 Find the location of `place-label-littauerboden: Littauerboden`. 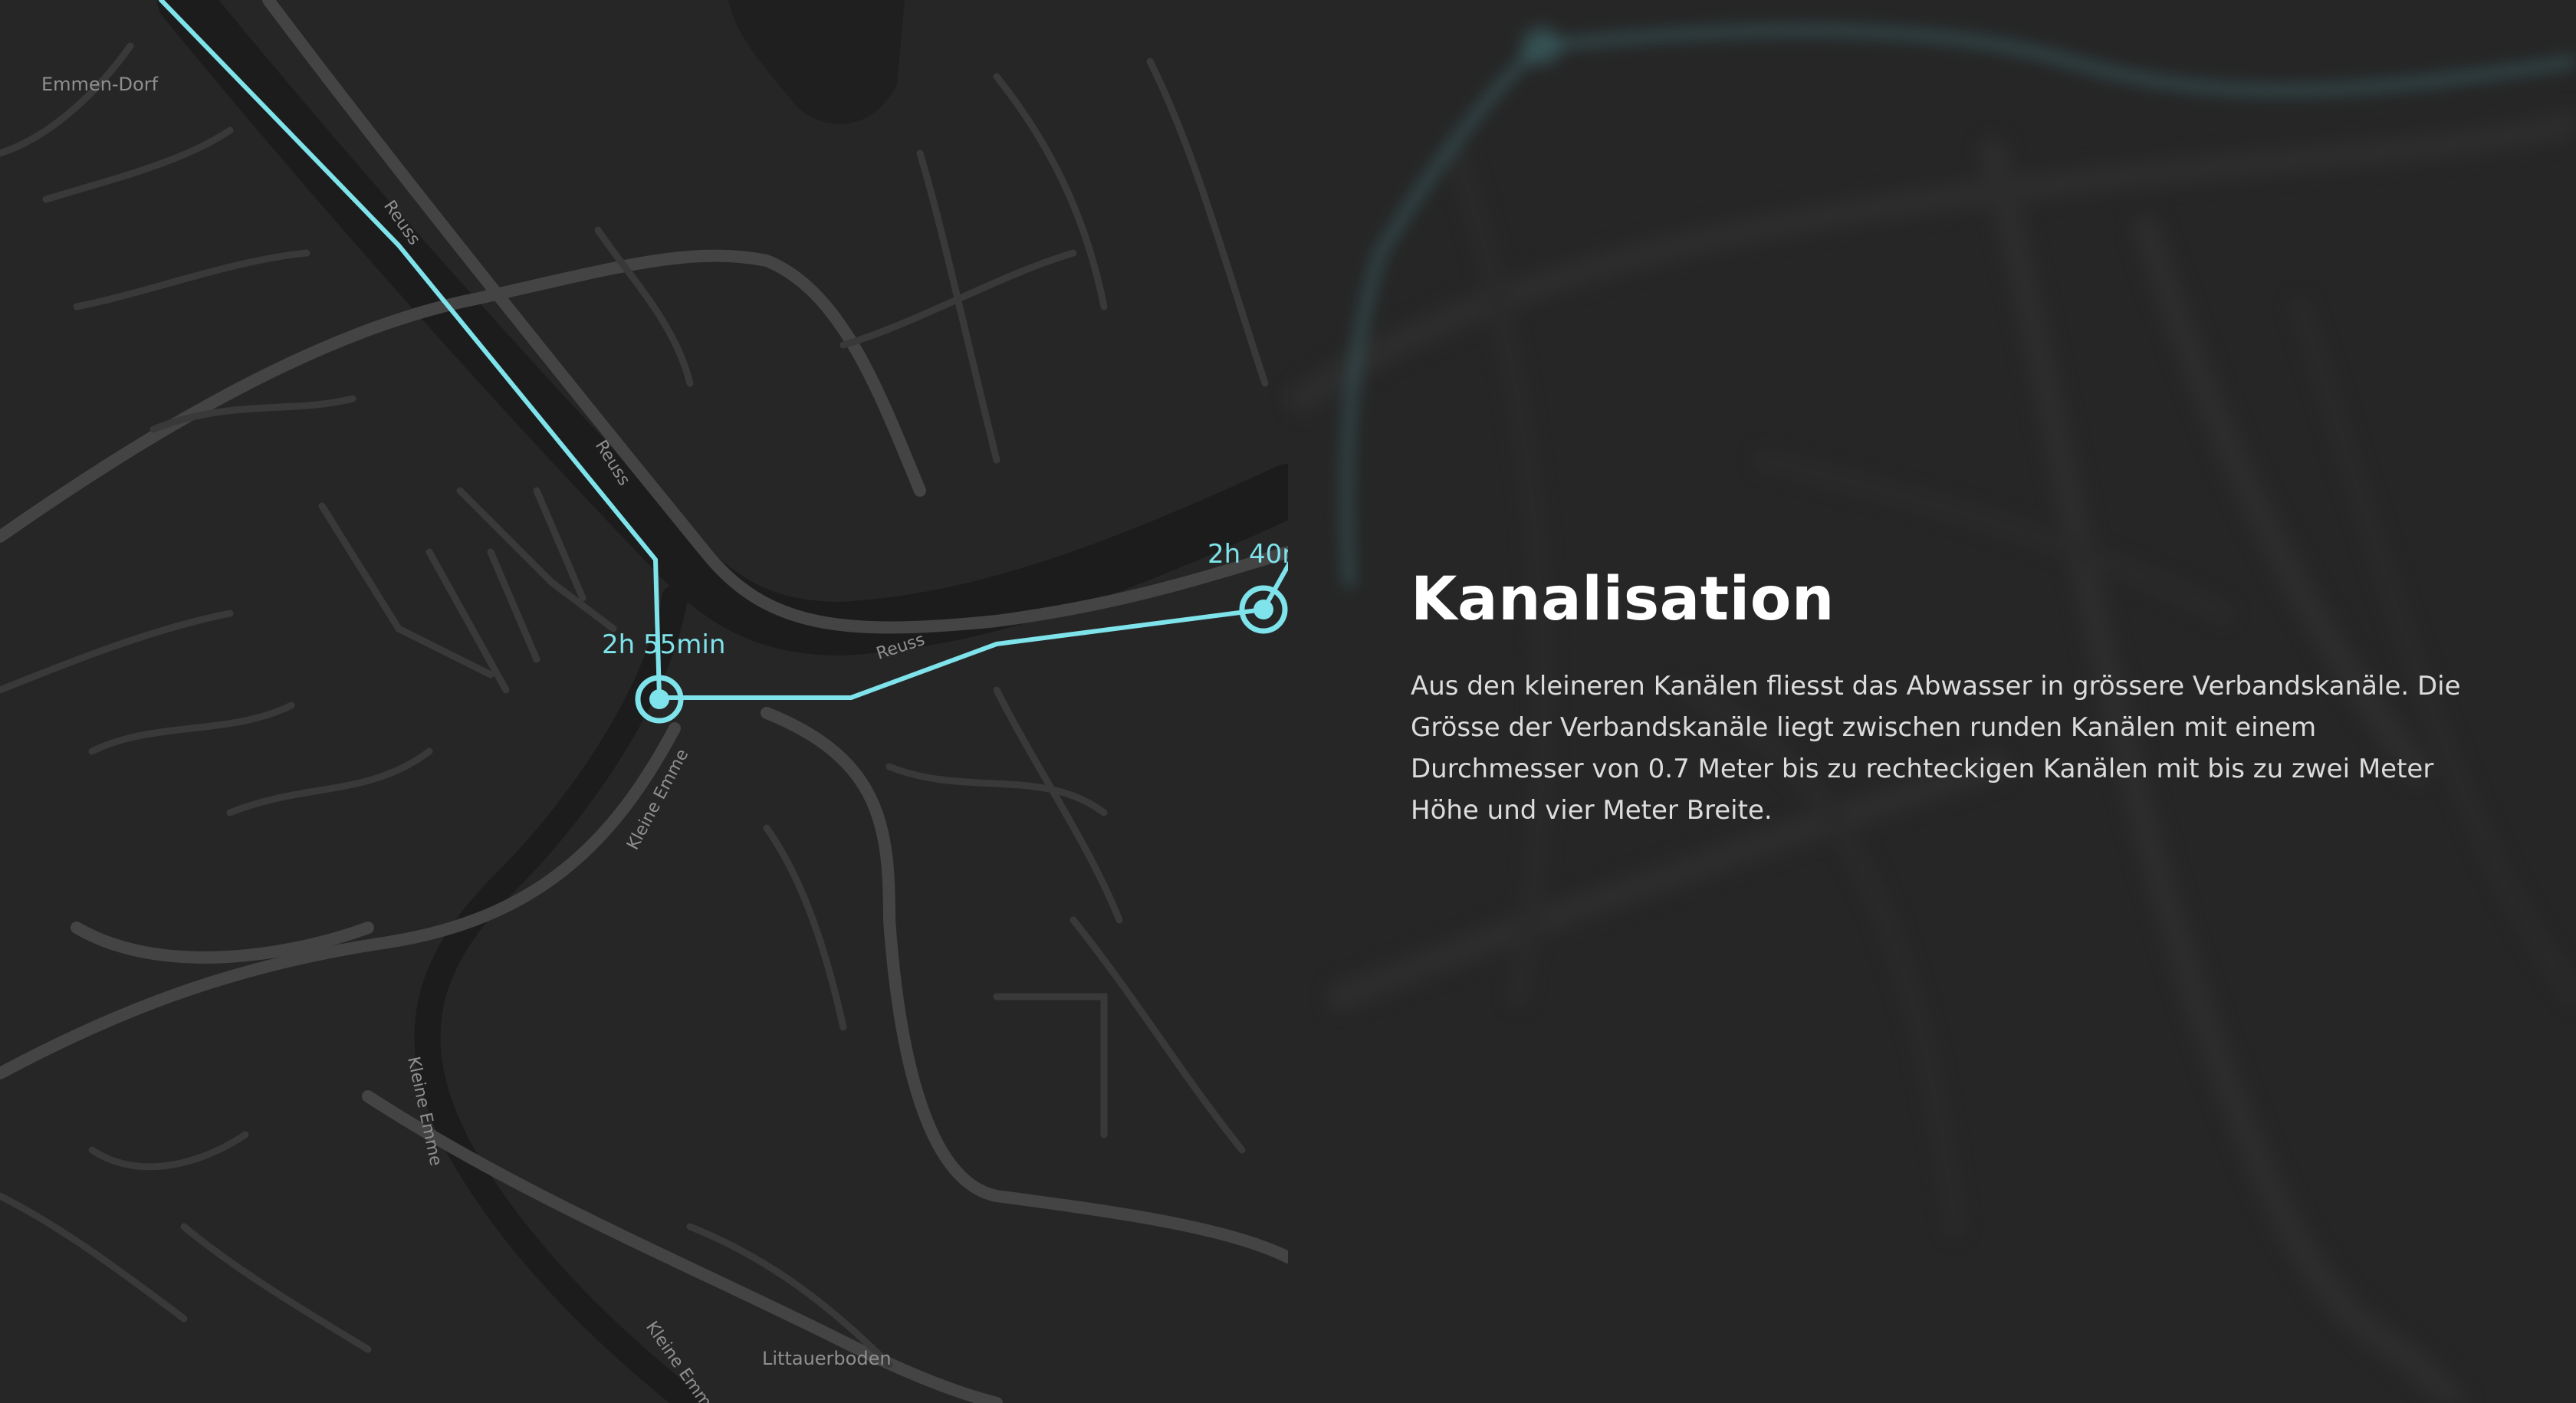

place-label-littauerboden: Littauerboden is located at coordinates (827, 1359).